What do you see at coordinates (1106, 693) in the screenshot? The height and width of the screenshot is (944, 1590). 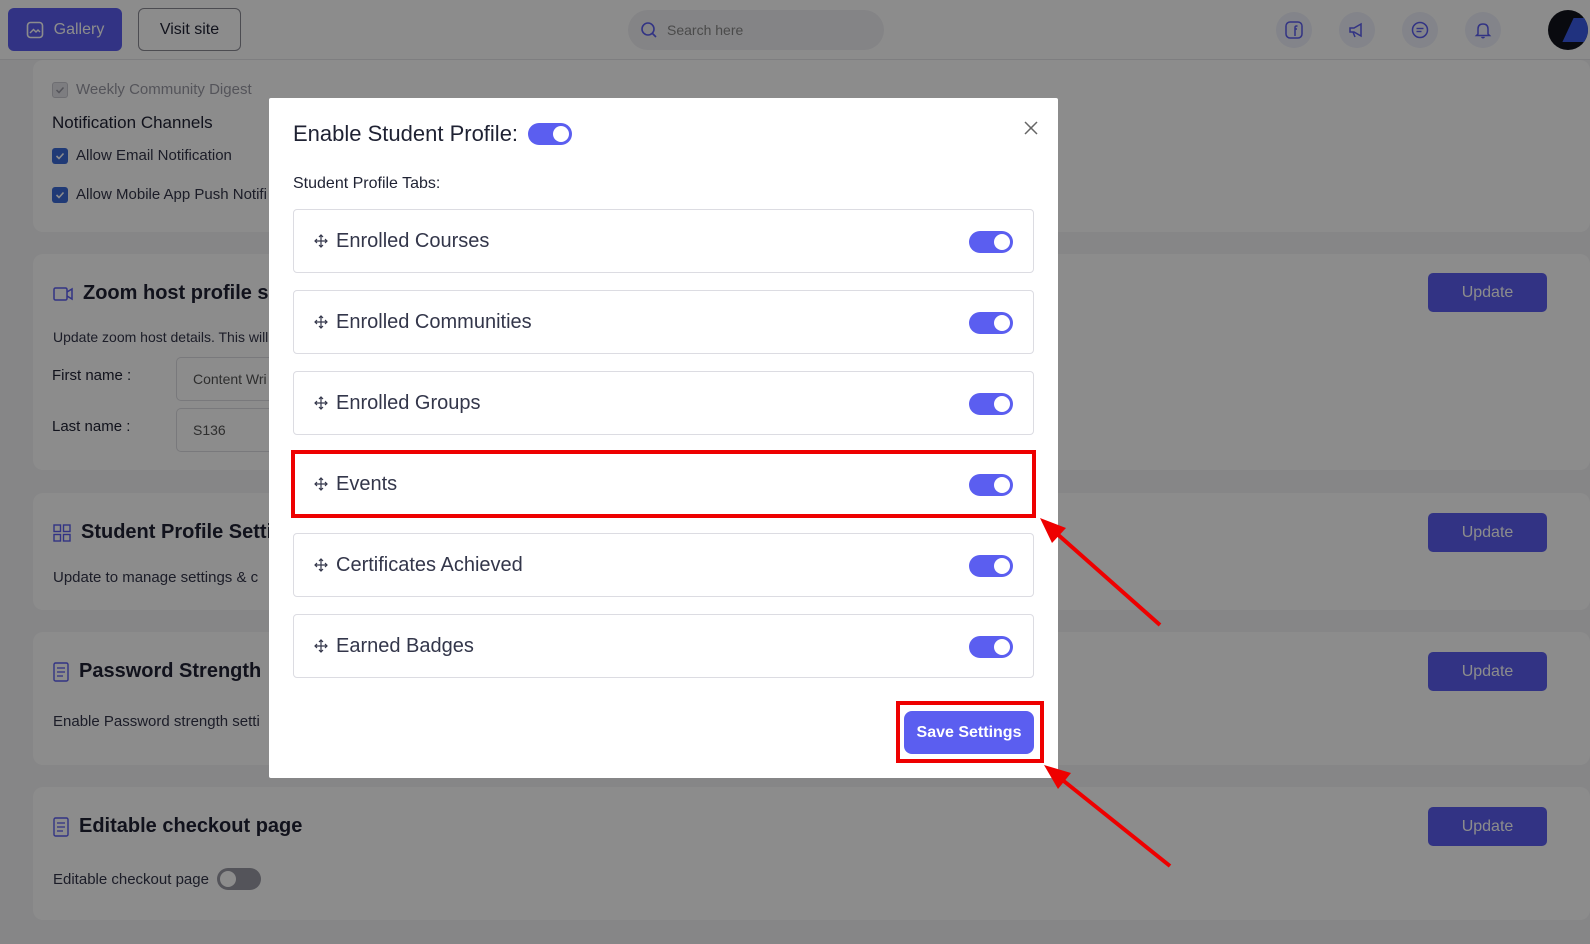 I see `annotation-arrows` at bounding box center [1106, 693].